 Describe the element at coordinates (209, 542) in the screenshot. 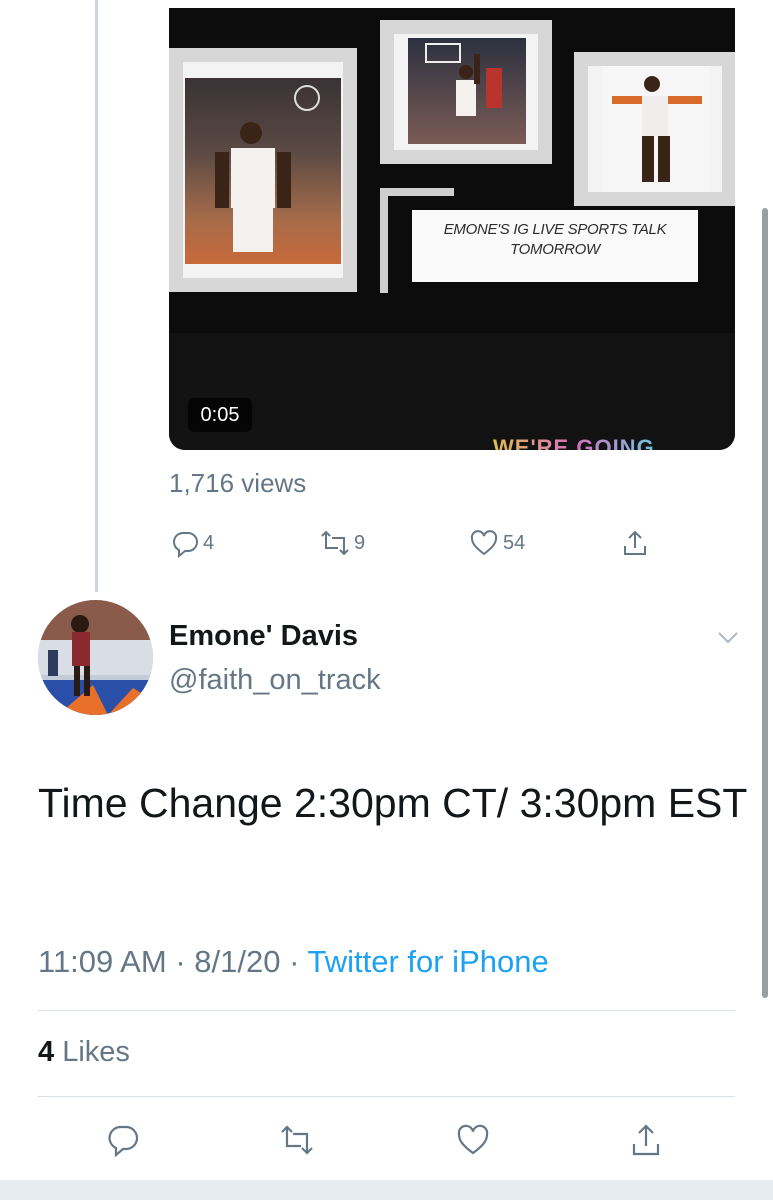

I see `reply-count: 4` at that location.